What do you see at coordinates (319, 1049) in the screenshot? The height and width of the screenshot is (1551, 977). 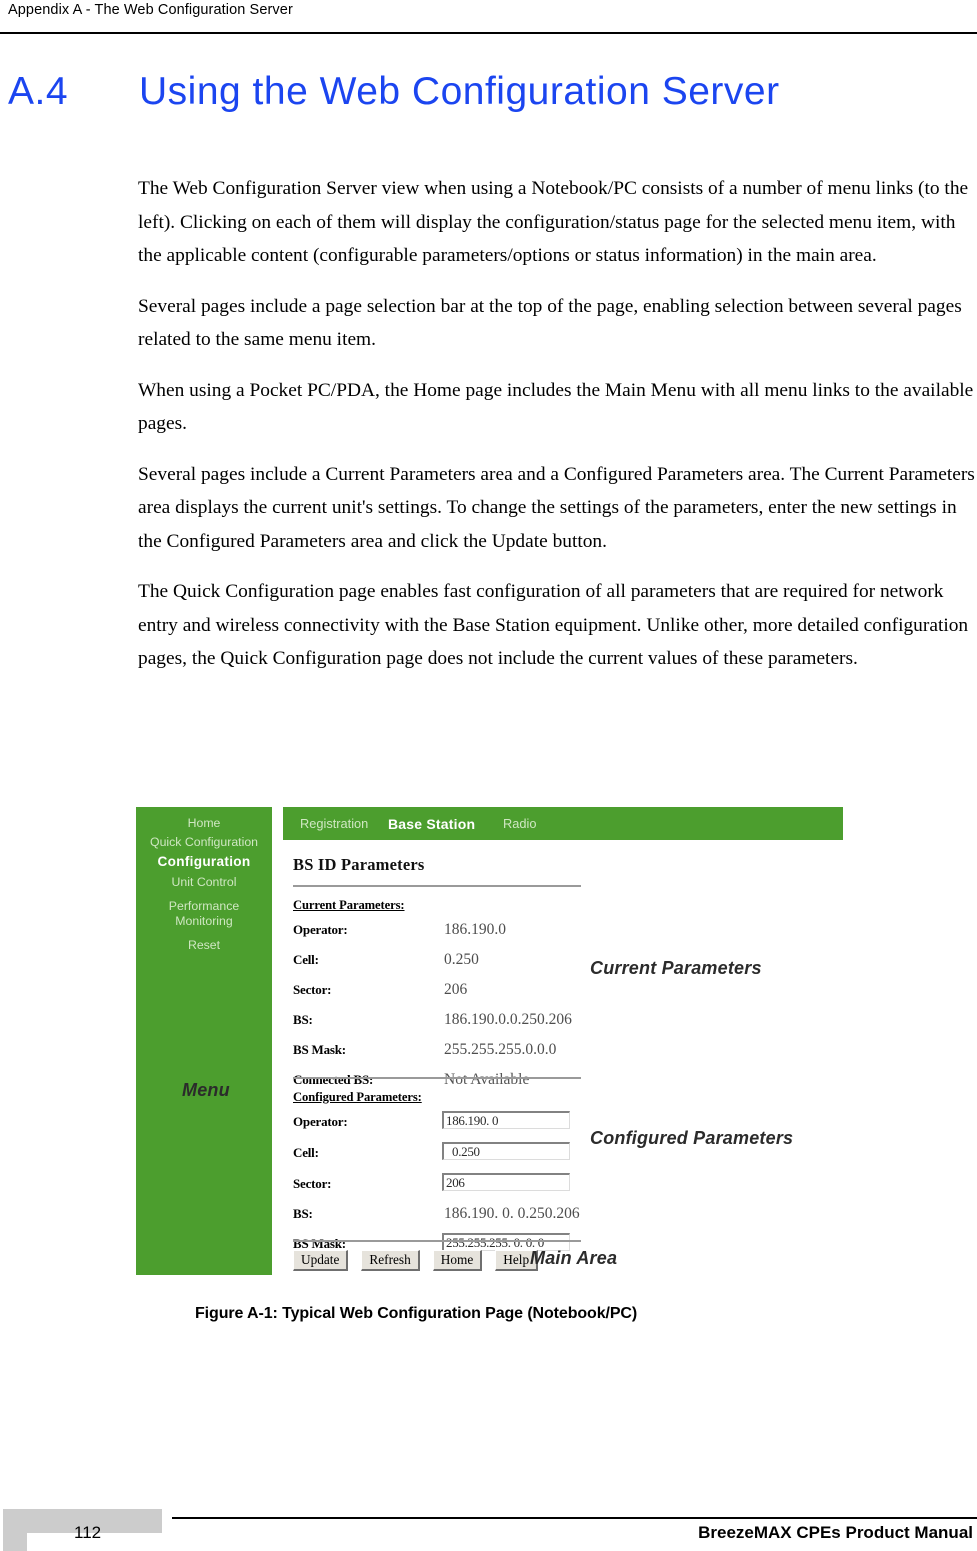 I see `row-key: BS Mask:` at bounding box center [319, 1049].